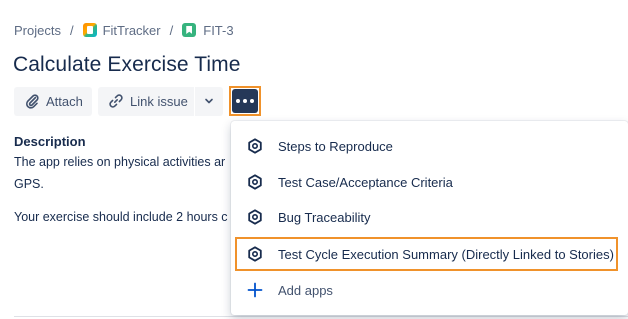 The height and width of the screenshot is (319, 628). What do you see at coordinates (429, 146) in the screenshot?
I see `menu-item-steps-to-reproduce: Steps to Reproduce` at bounding box center [429, 146].